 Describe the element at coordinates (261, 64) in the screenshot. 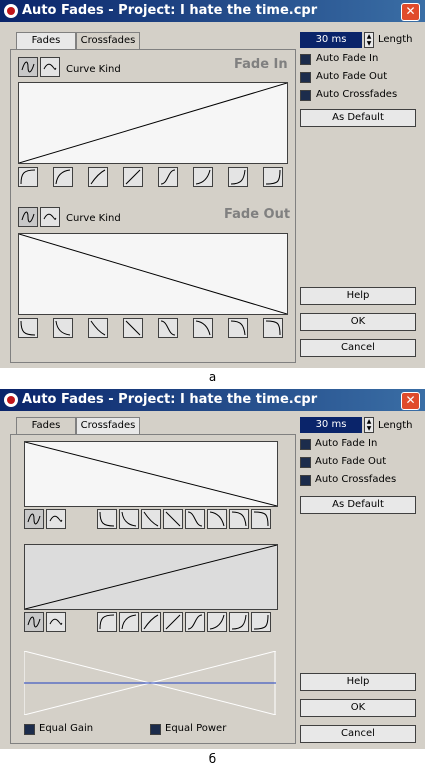

I see `fade-in-label: Fade In` at that location.